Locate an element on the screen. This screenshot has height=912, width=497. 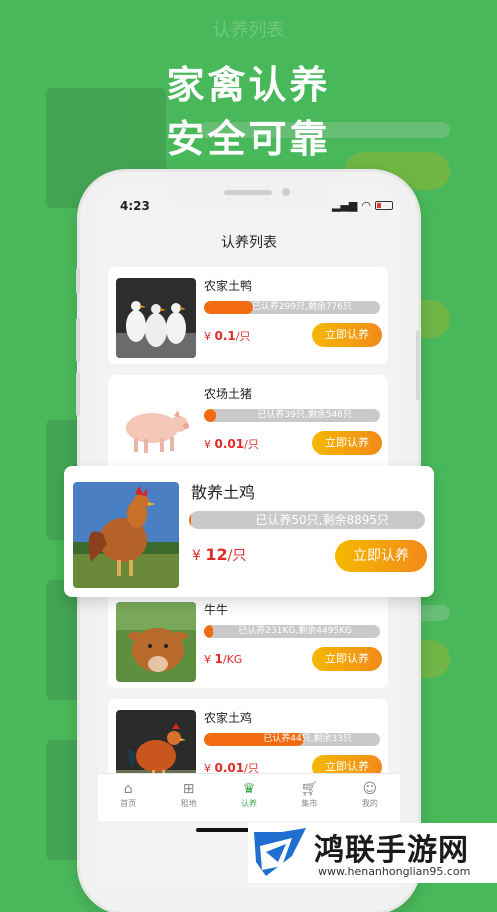
list-item: 农家土鸭 已认养299只,剩余776只 ¥ 0.1/只 立即认养 is located at coordinates (248, 315).